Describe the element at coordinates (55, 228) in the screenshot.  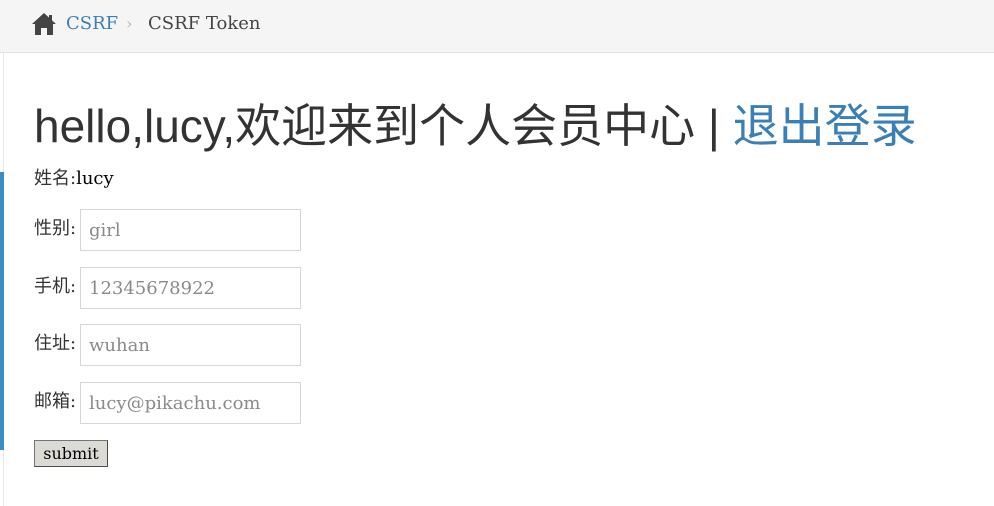
I see `gender-label: 性别:` at that location.